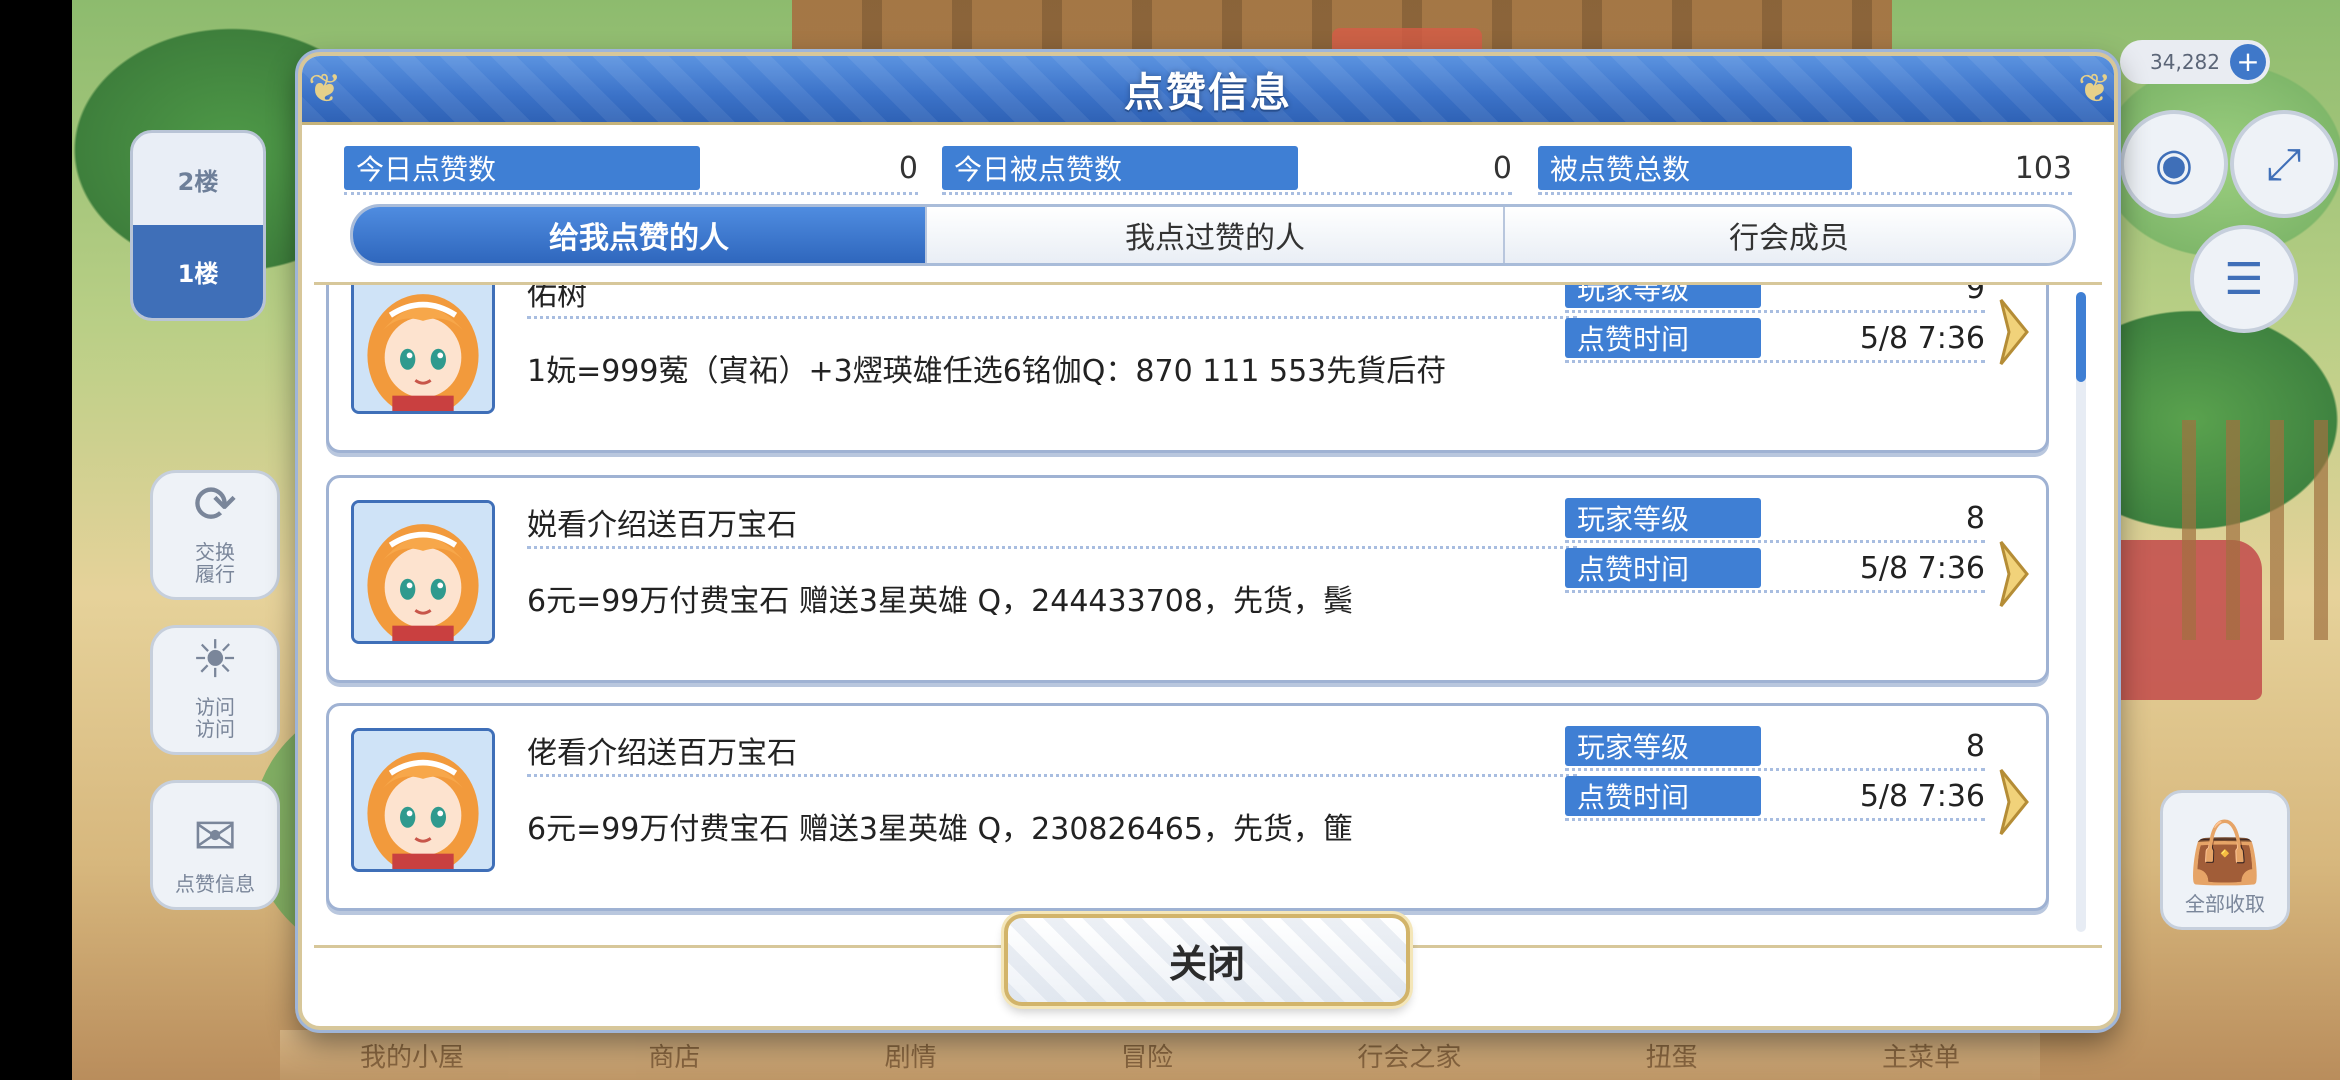  What do you see at coordinates (1789, 235) in the screenshot?
I see `tab-guild-members: 行会成员` at bounding box center [1789, 235].